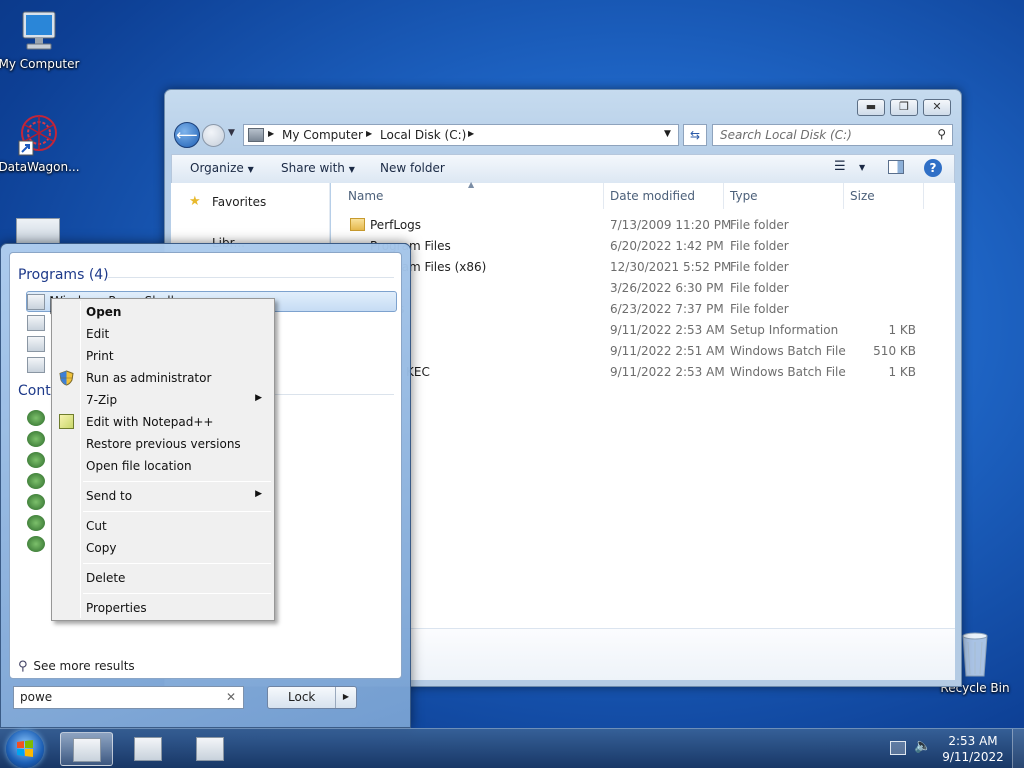  Describe the element at coordinates (251, 277) in the screenshot. I see `header-divider` at that location.